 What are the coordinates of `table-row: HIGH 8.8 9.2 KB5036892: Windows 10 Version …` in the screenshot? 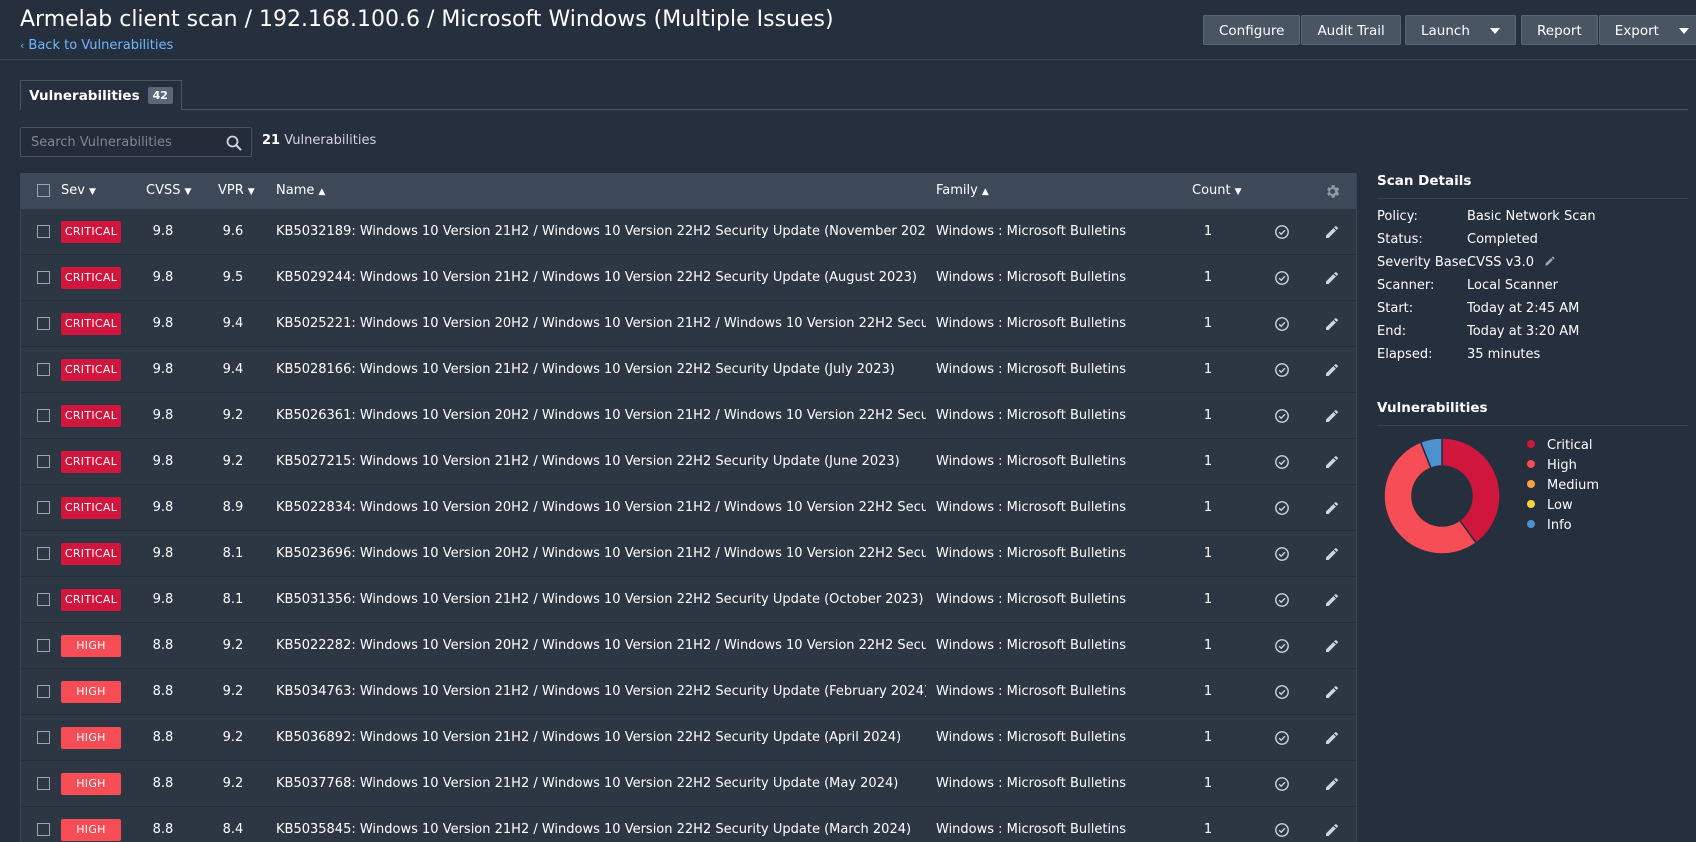 It's located at (688, 738).